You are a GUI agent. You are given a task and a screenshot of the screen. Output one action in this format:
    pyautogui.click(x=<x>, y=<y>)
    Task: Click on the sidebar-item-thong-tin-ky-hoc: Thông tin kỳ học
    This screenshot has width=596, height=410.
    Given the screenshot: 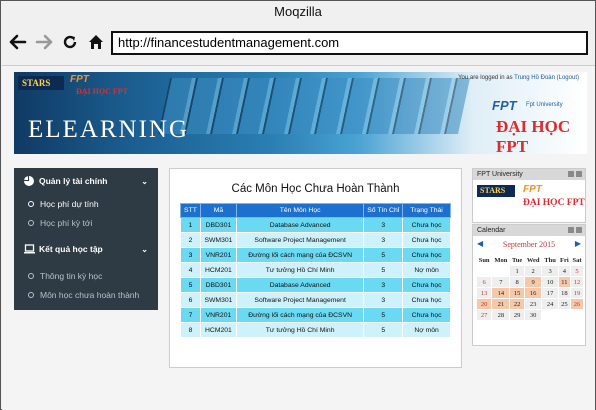 What is the action you would take?
    pyautogui.click(x=86, y=275)
    